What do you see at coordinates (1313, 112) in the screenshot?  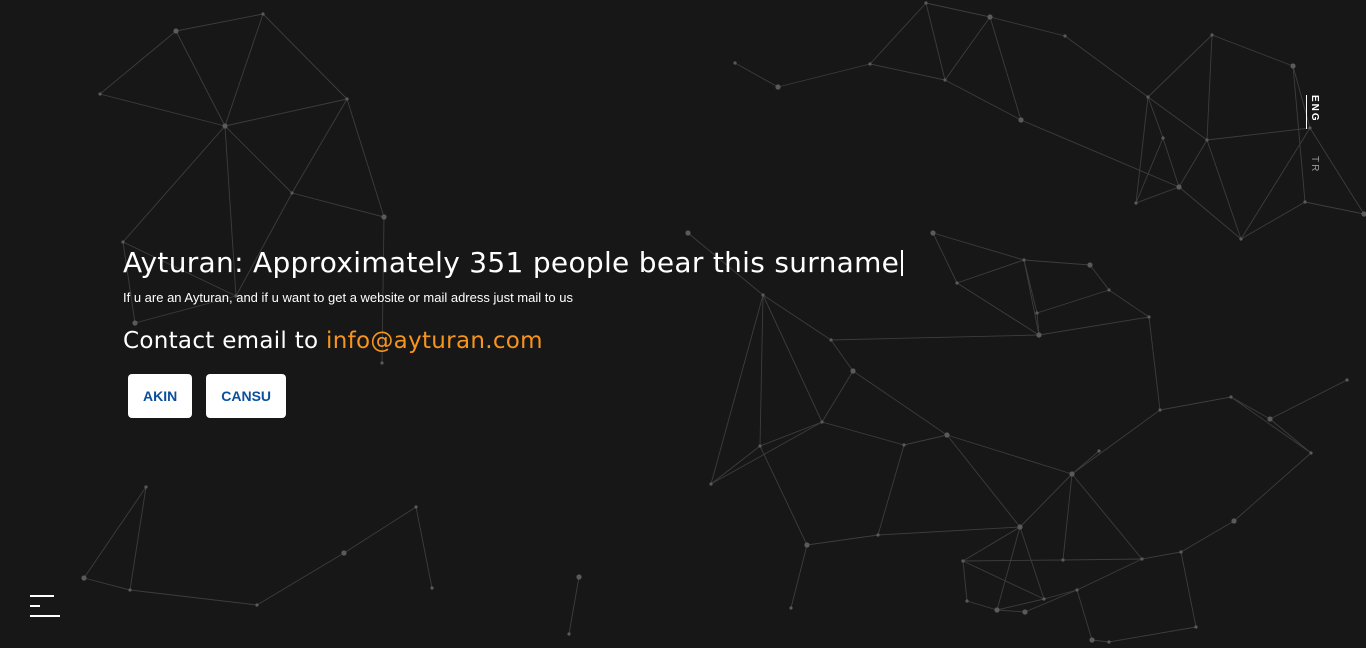 I see `language-eng: ENG` at bounding box center [1313, 112].